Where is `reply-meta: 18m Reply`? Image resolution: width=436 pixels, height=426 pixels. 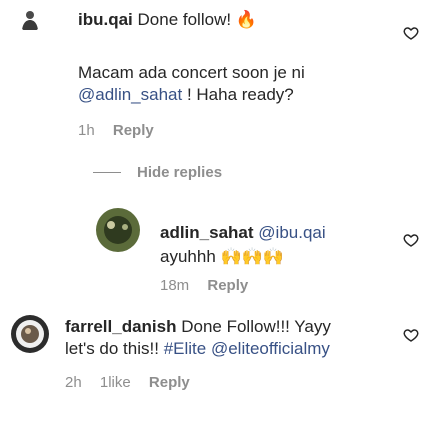
reply-meta: 18m Reply is located at coordinates (204, 286).